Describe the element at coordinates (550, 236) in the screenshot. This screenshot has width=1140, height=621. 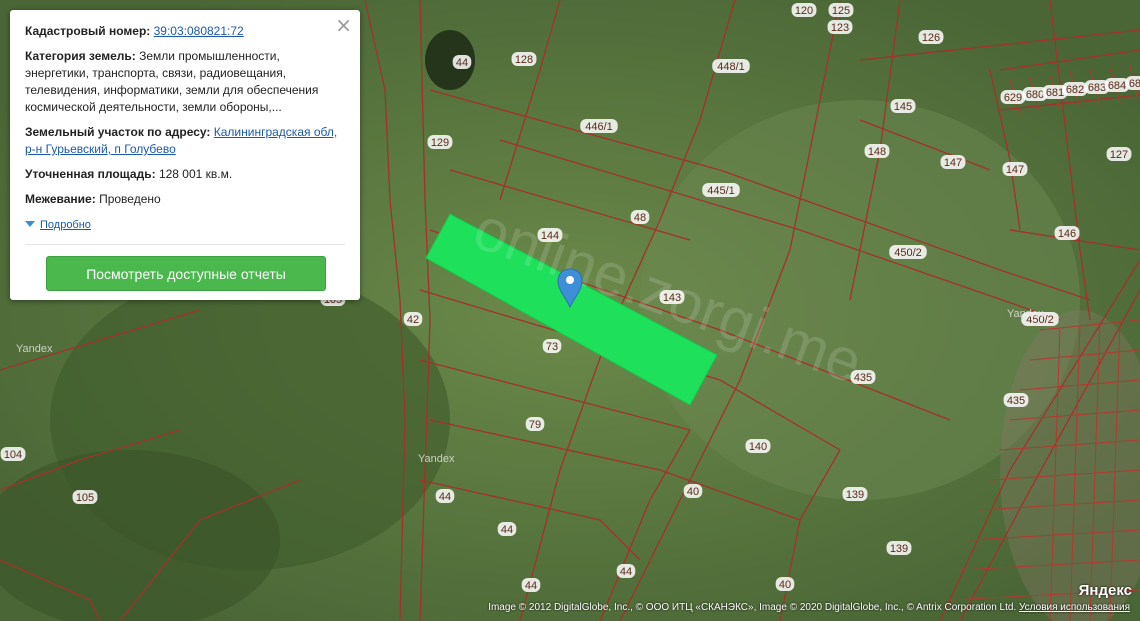
I see `plot-number-label: 144` at that location.